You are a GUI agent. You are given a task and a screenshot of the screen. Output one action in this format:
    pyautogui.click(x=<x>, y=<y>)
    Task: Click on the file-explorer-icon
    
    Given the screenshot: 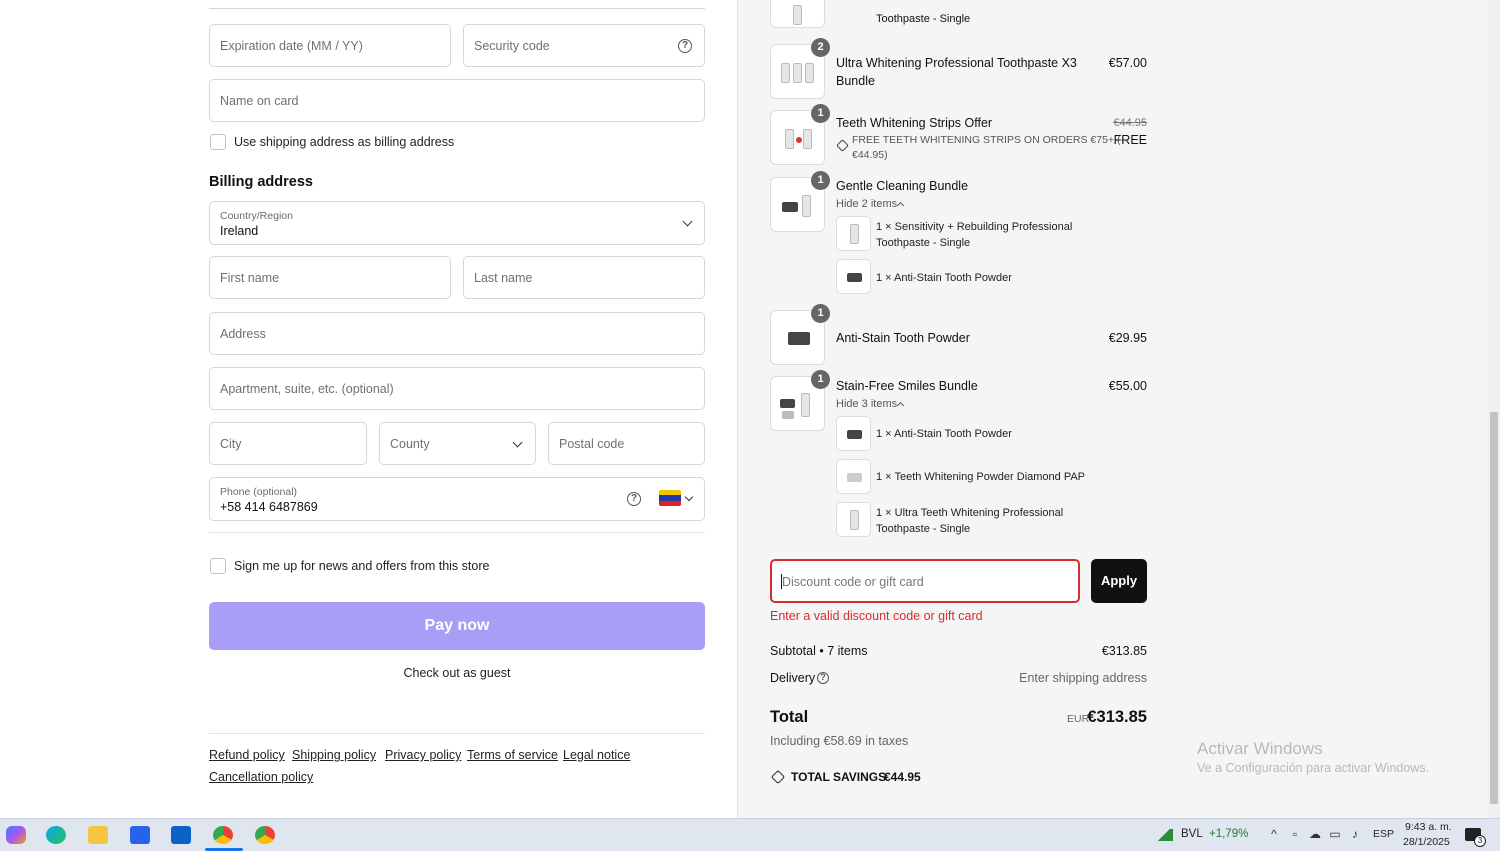 What is the action you would take?
    pyautogui.click(x=98, y=835)
    